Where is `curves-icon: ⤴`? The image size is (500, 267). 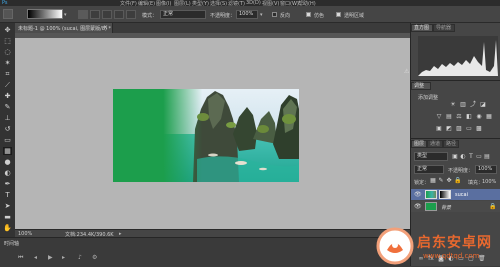 curves-icon: ⤴ is located at coordinates (473, 105).